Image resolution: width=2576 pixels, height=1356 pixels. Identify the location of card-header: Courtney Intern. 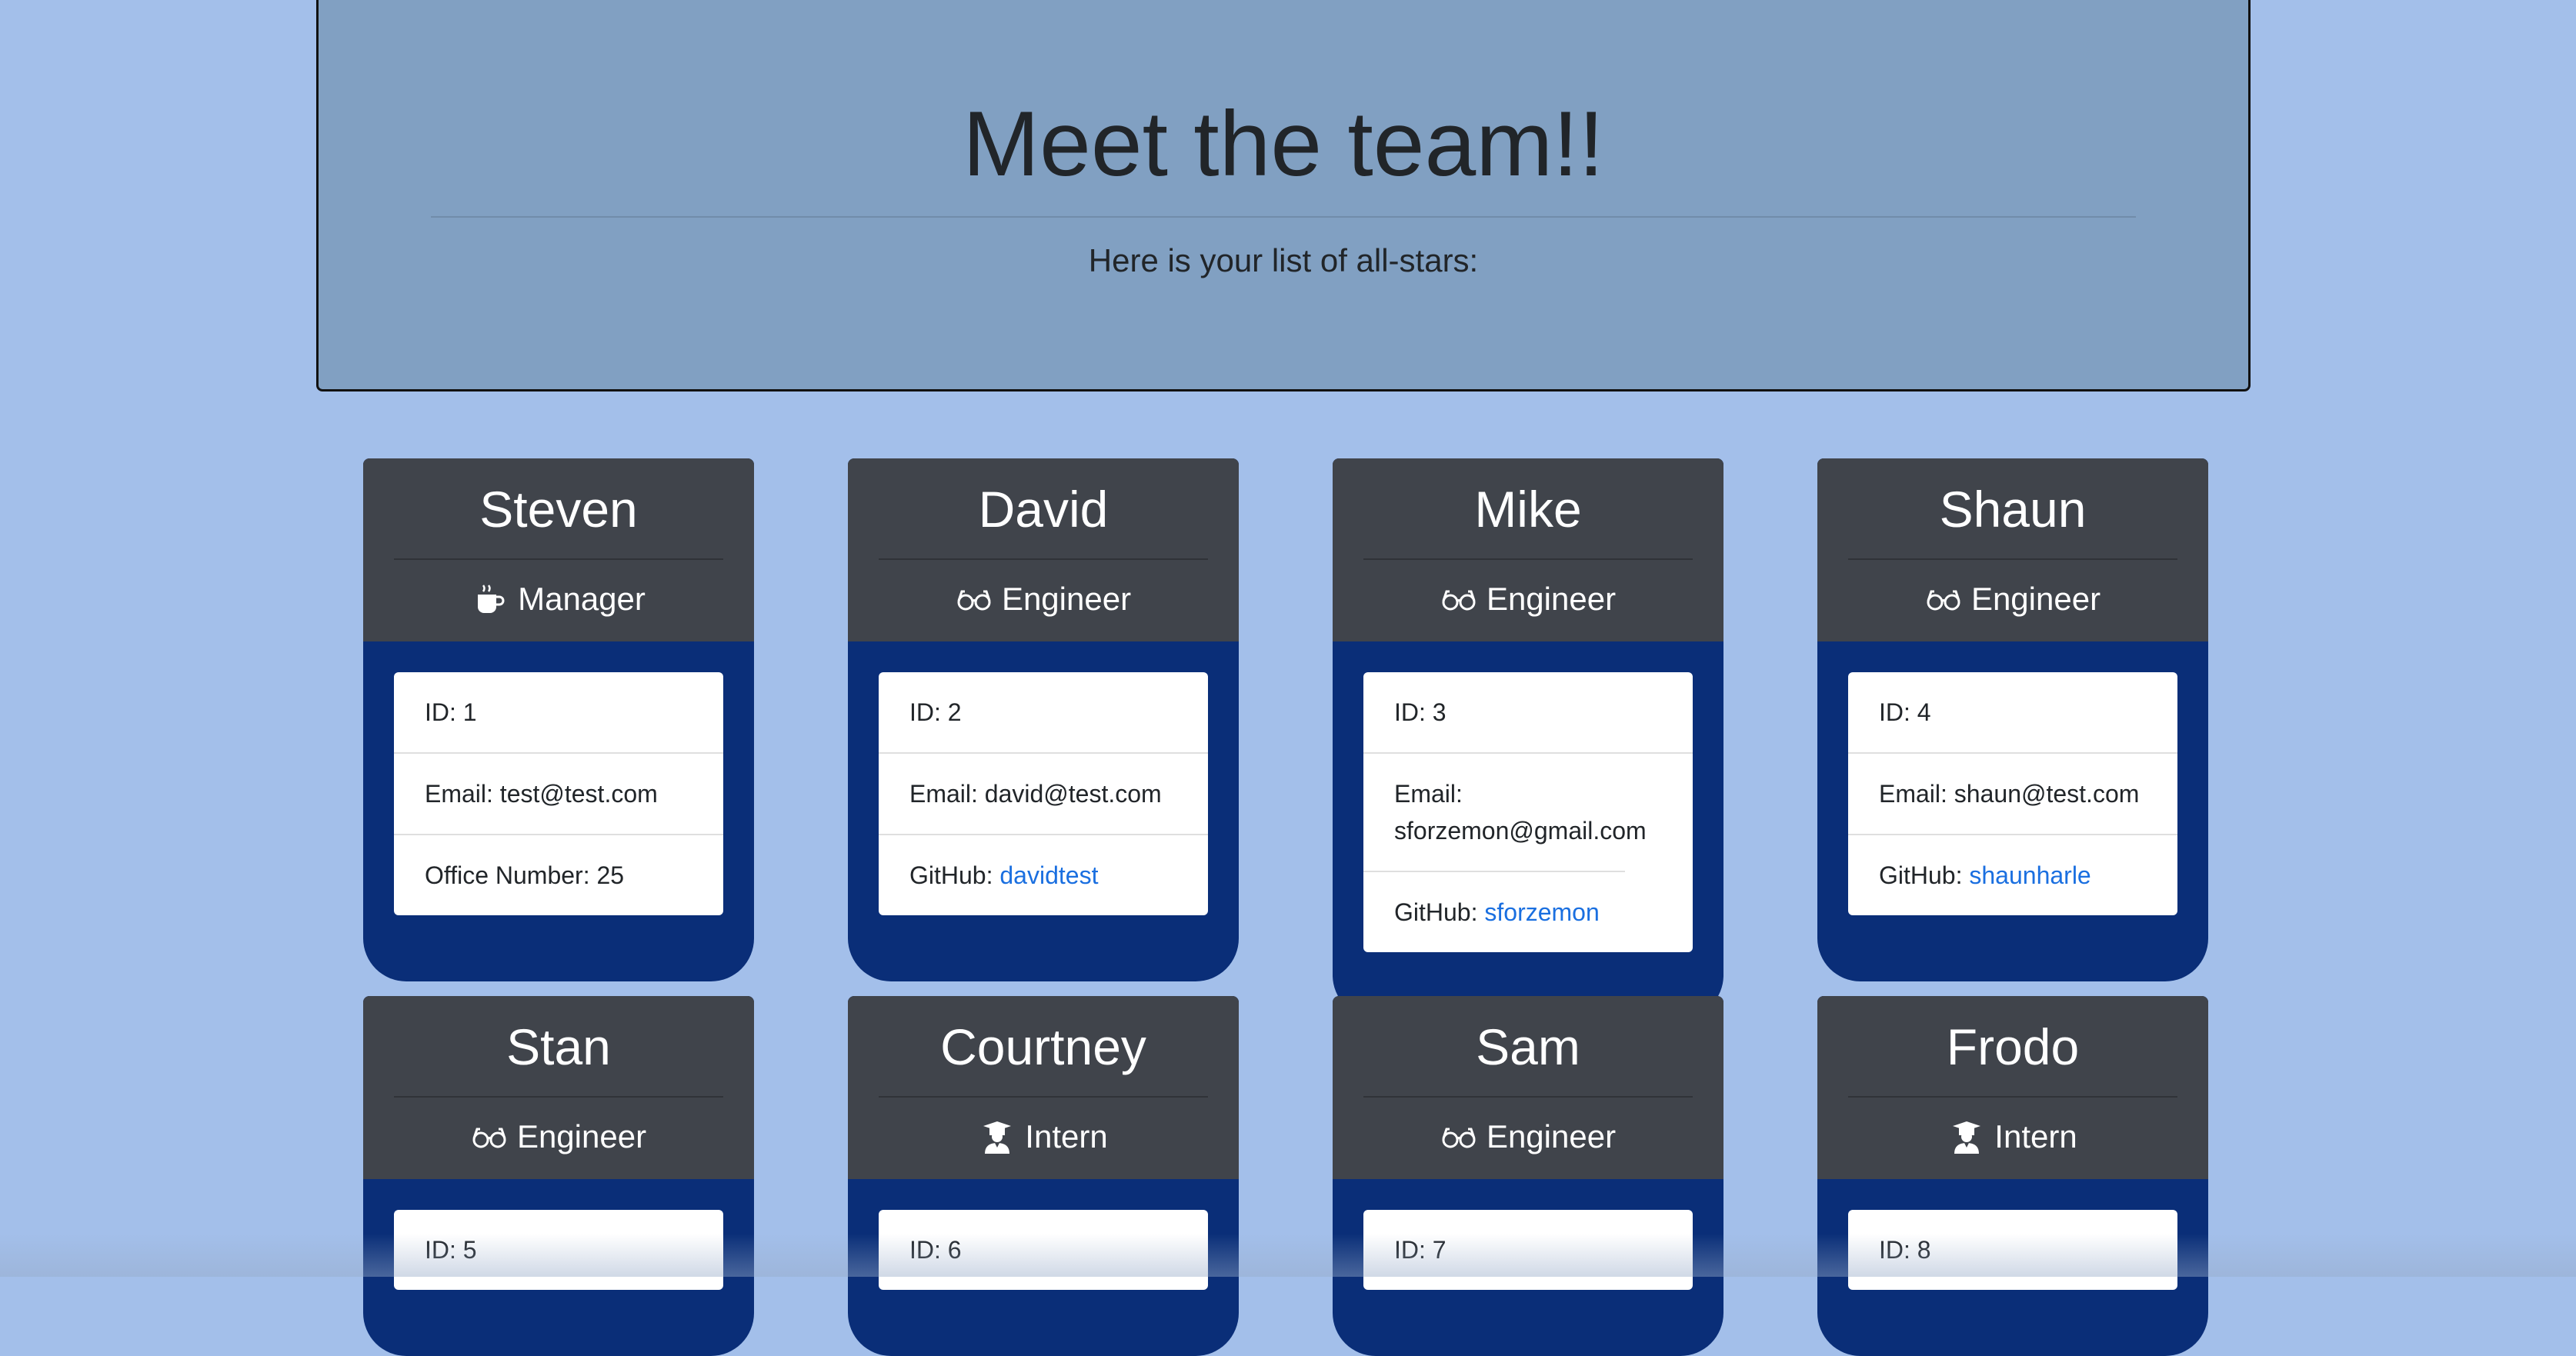
(1043, 1087).